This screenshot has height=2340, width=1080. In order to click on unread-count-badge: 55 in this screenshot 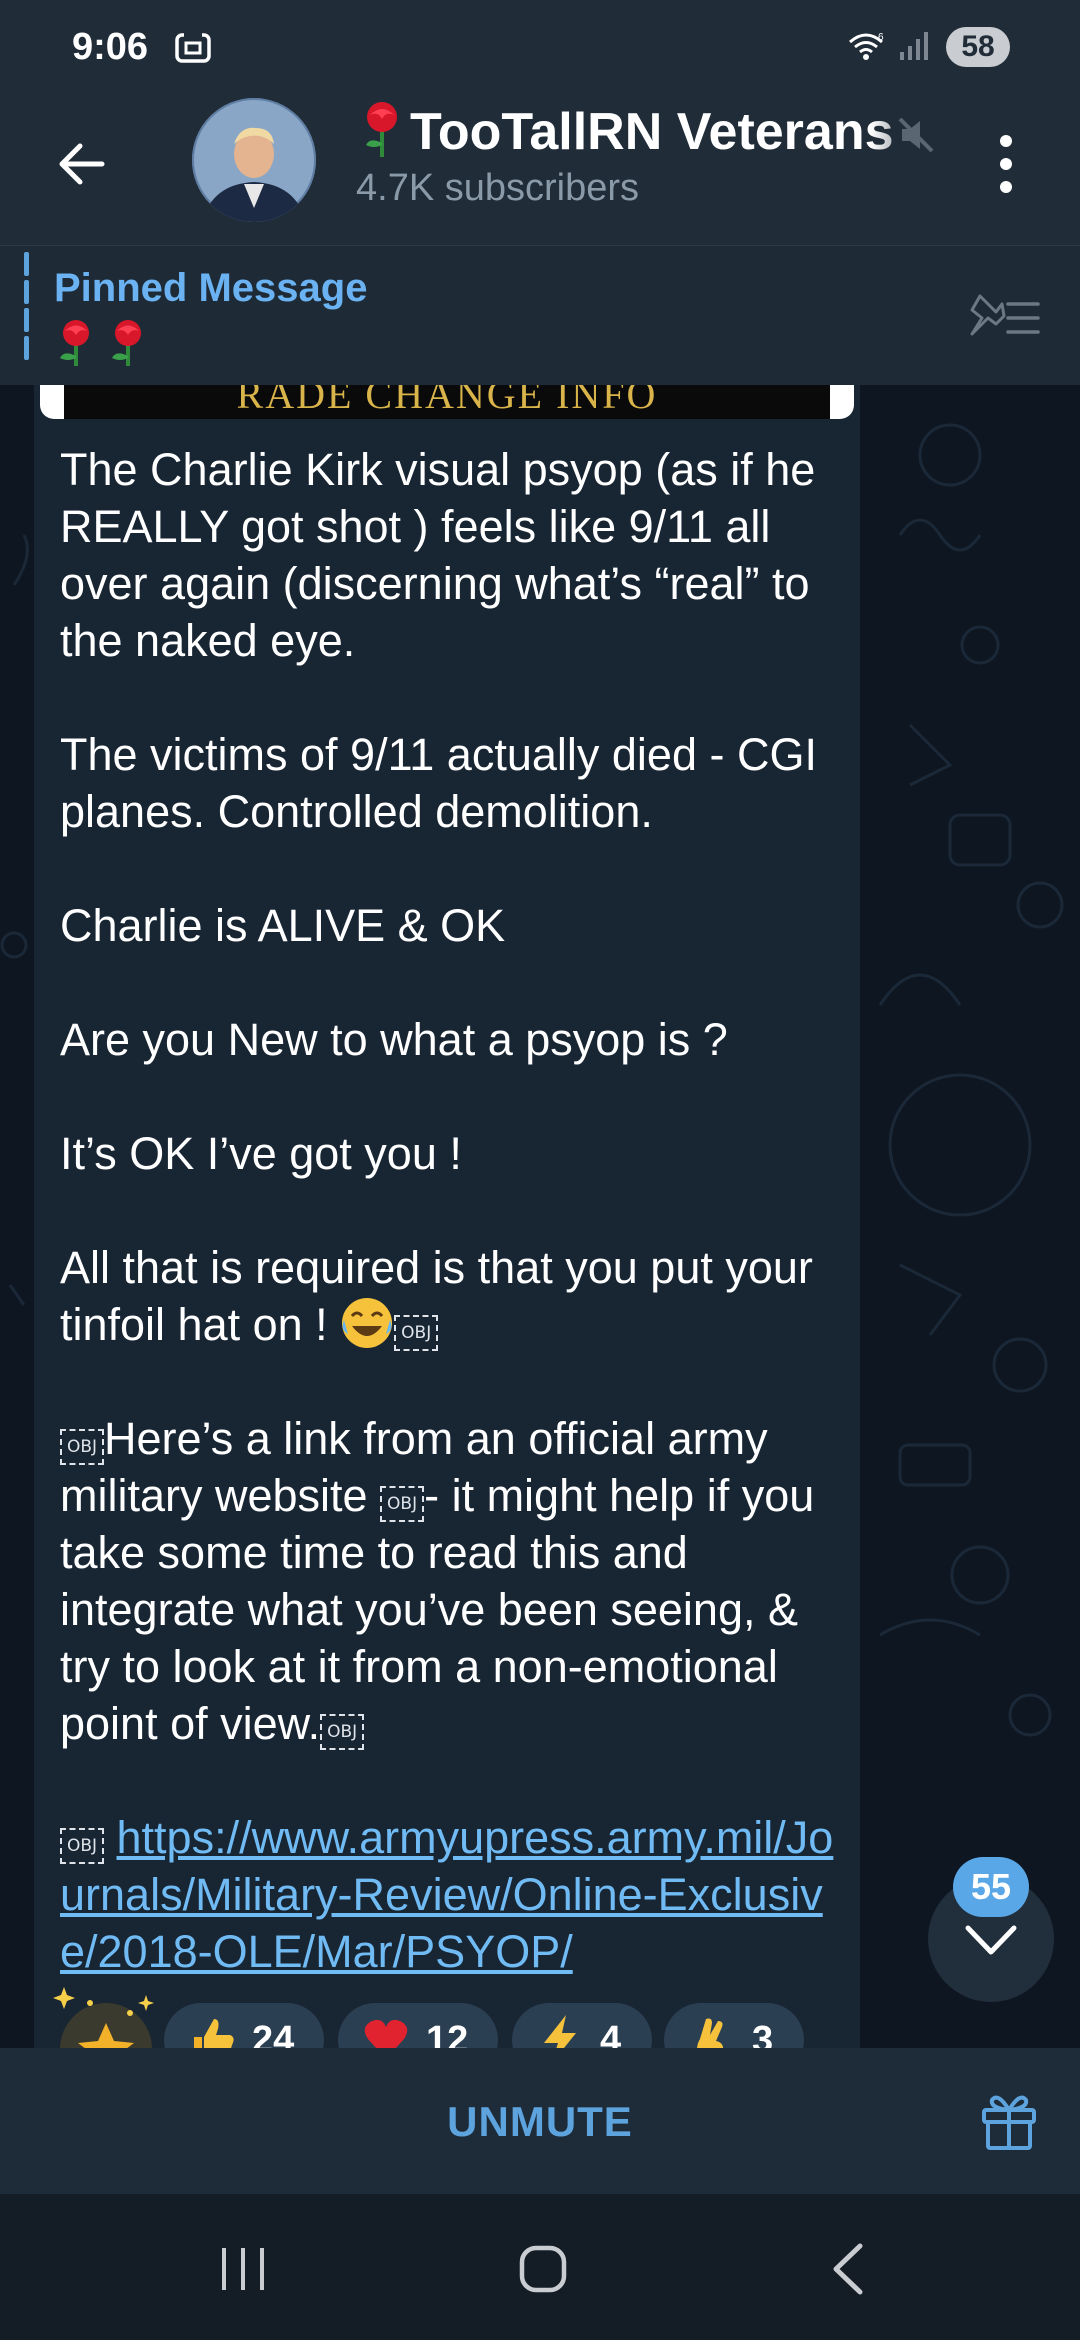, I will do `click(991, 1887)`.